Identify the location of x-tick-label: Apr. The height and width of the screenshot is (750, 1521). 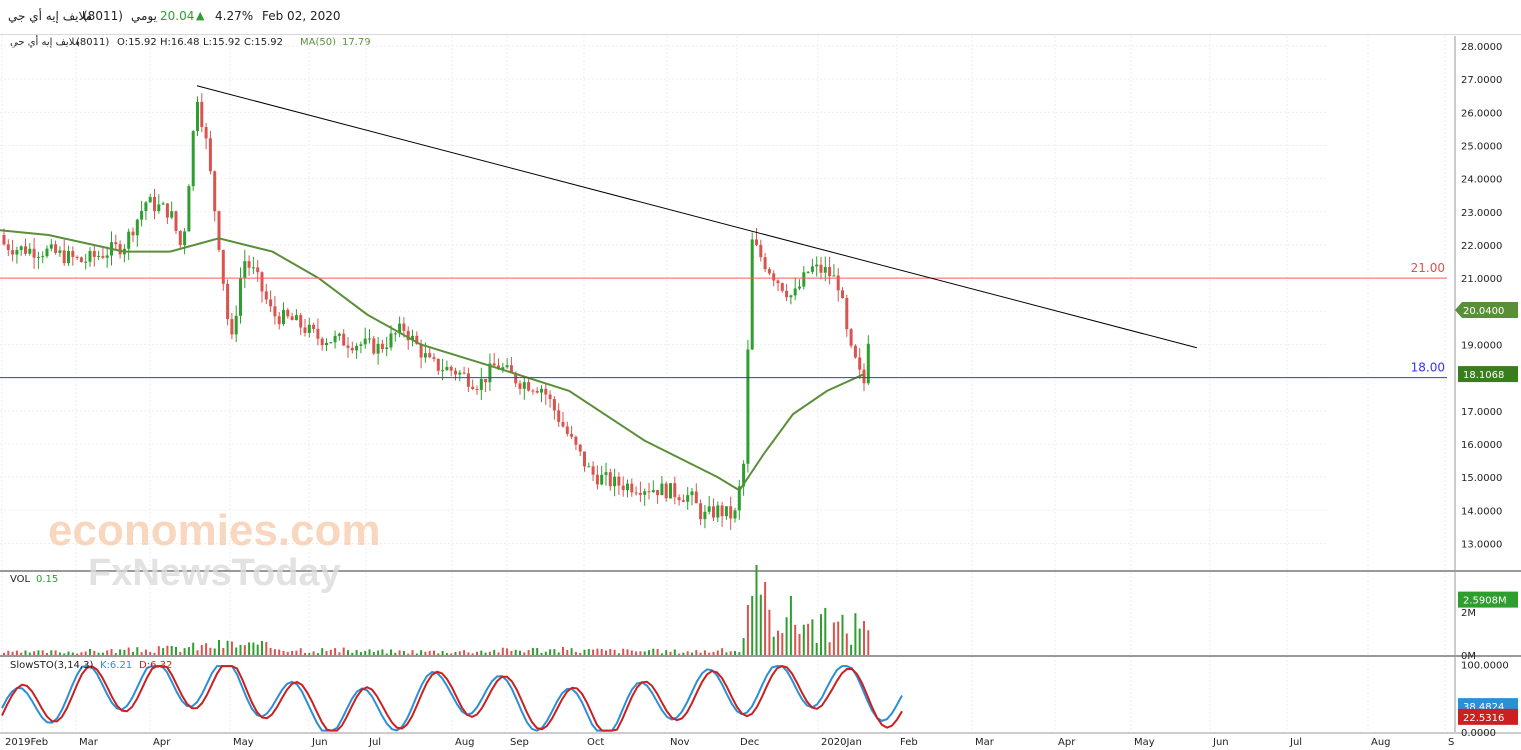
(1067, 742).